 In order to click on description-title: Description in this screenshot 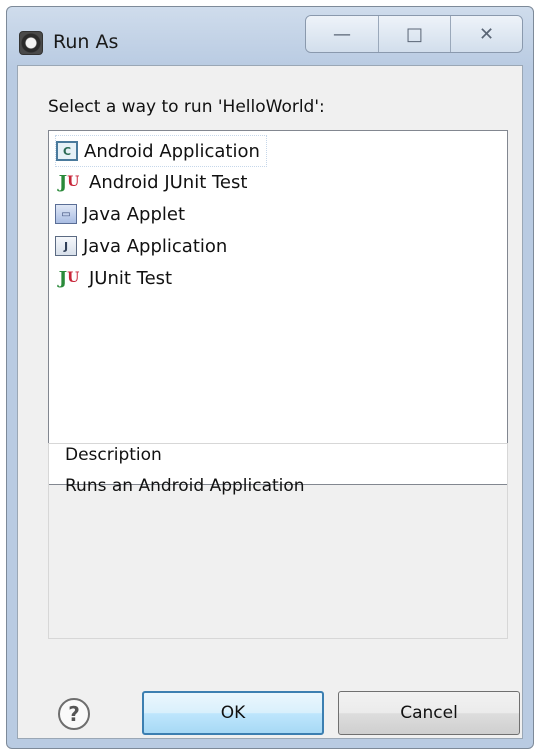, I will do `click(113, 455)`.